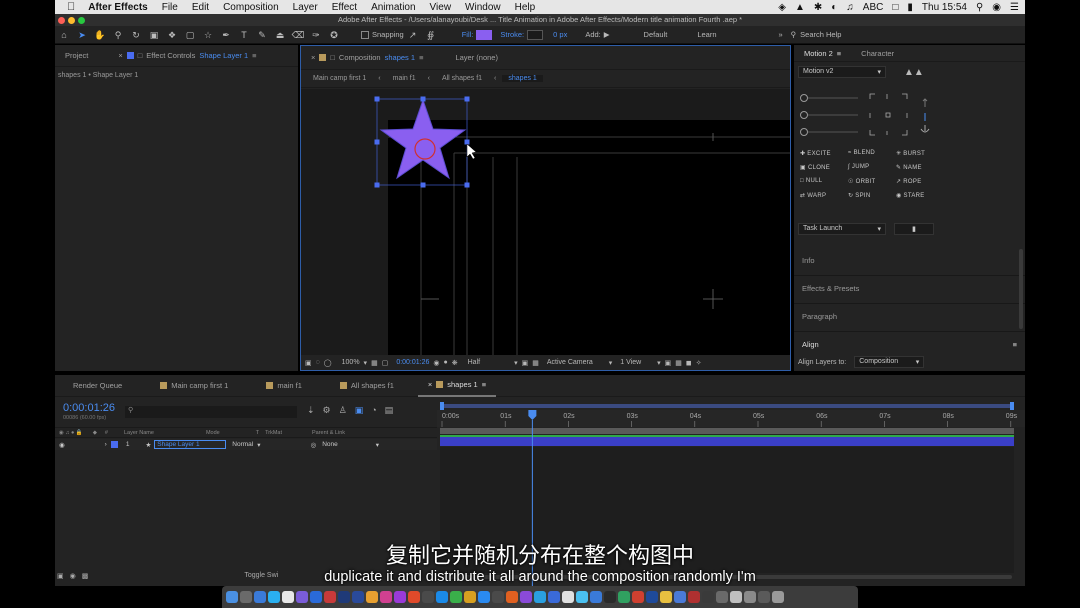 The height and width of the screenshot is (608, 1080). What do you see at coordinates (327, 410) in the screenshot?
I see `draft-3d-icon: ⚙` at bounding box center [327, 410].